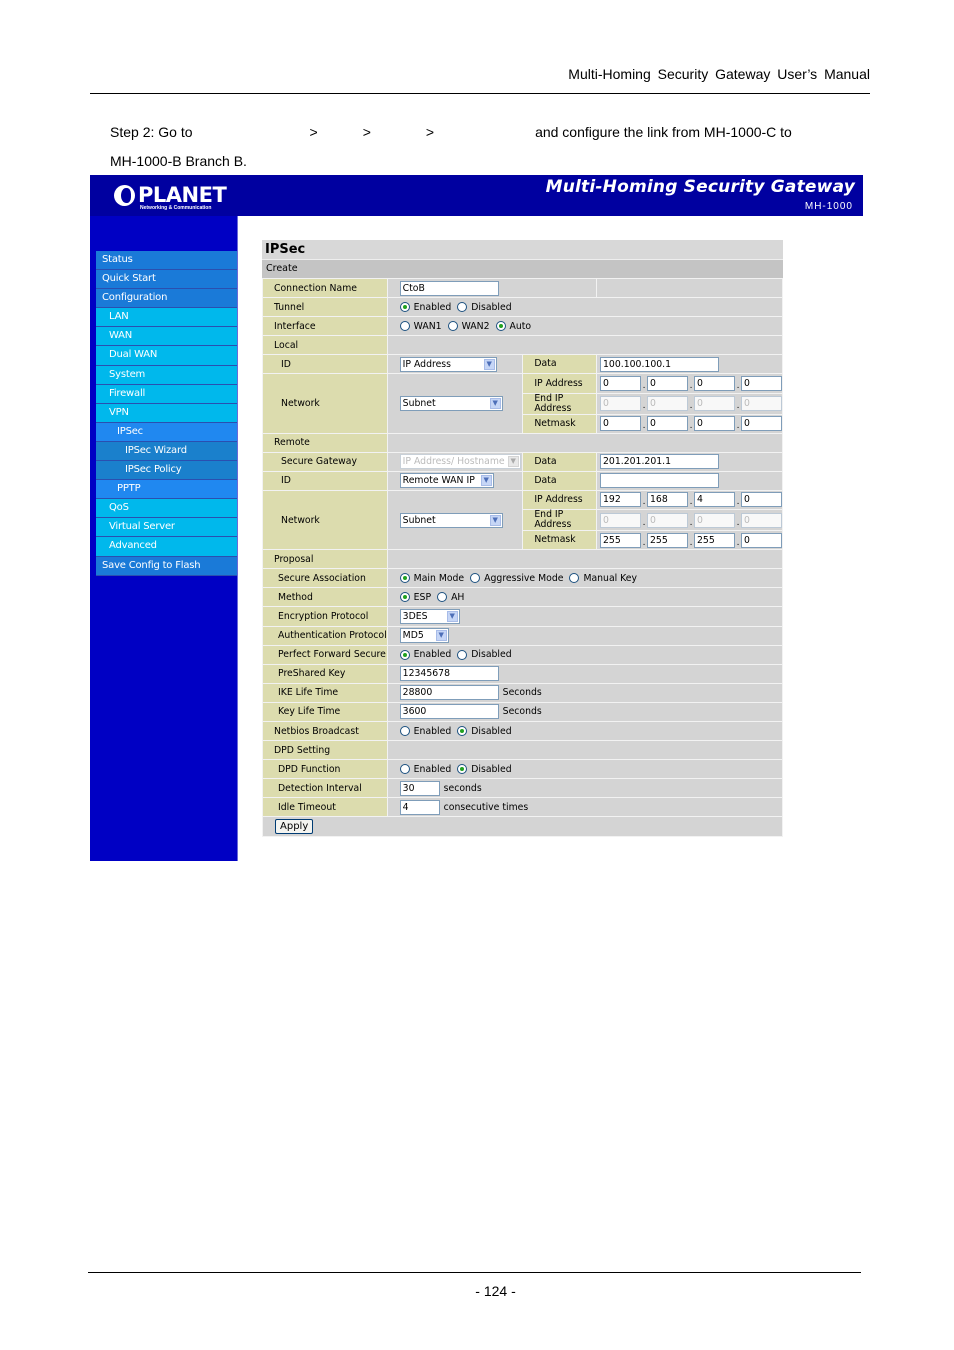  I want to click on ip-octet-input: 168, so click(667, 500).